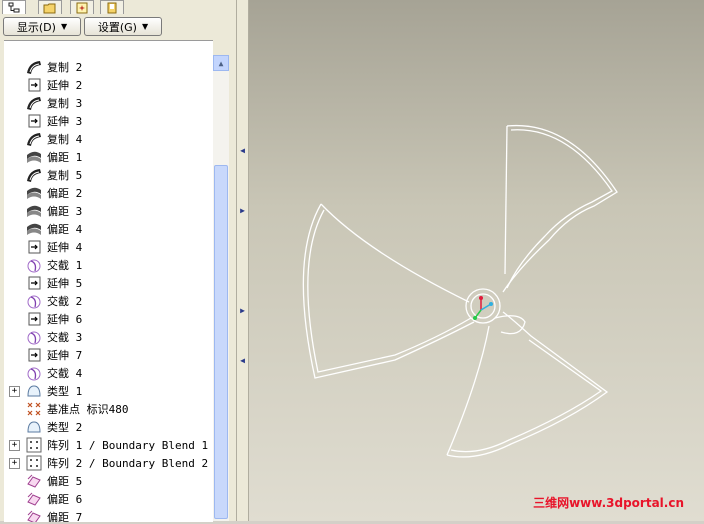 The image size is (704, 524). I want to click on tree-item-label: 偏距 3, so click(65, 211).